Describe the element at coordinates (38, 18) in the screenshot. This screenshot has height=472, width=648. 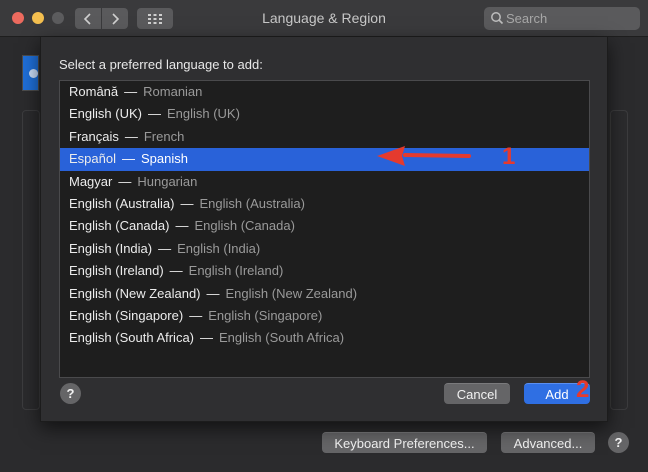
I see `minimize-window-button` at that location.